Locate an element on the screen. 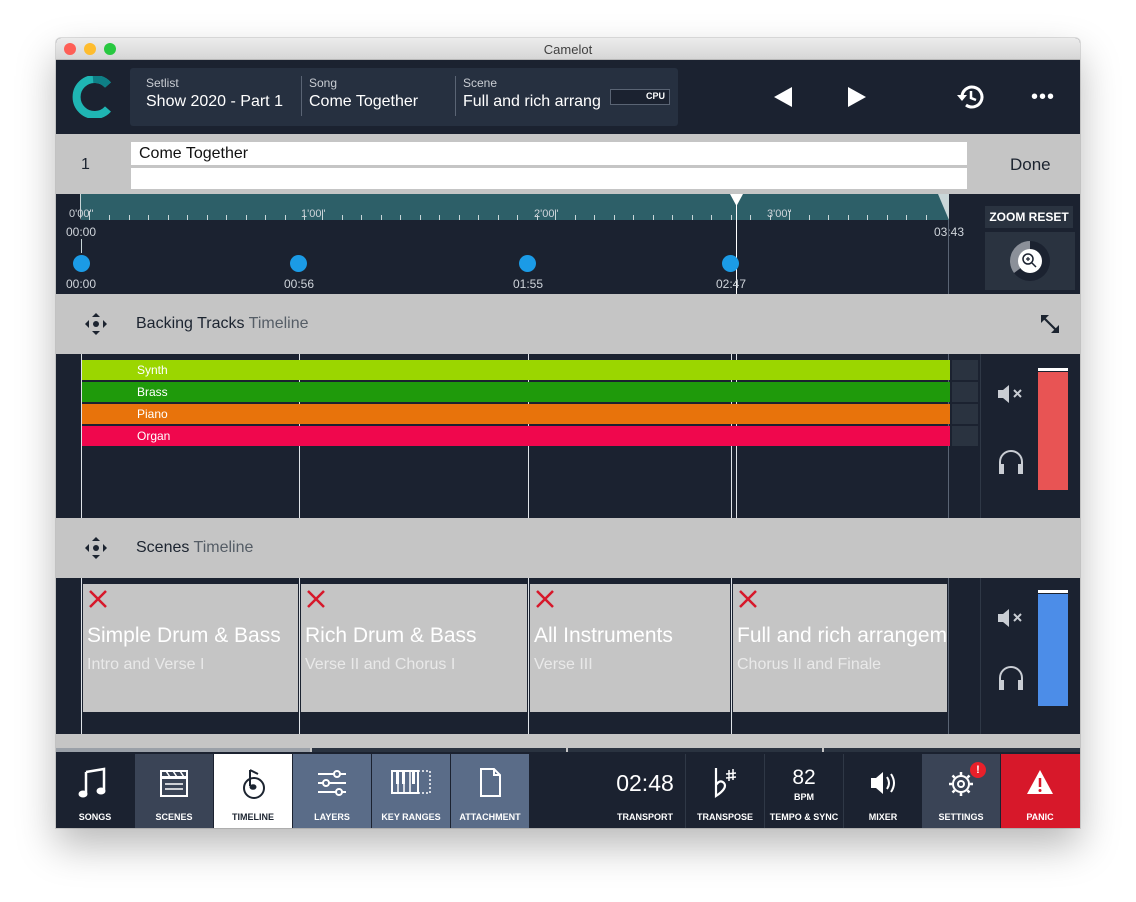 This screenshot has width=1136, height=902. nav-timeline: TIMELINE is located at coordinates (253, 791).